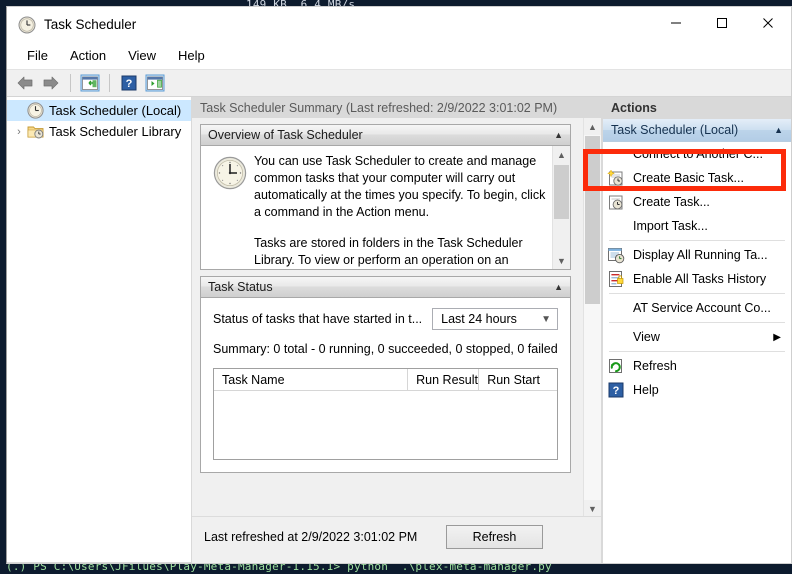  What do you see at coordinates (35, 131) in the screenshot?
I see `folder-clock-icon` at bounding box center [35, 131].